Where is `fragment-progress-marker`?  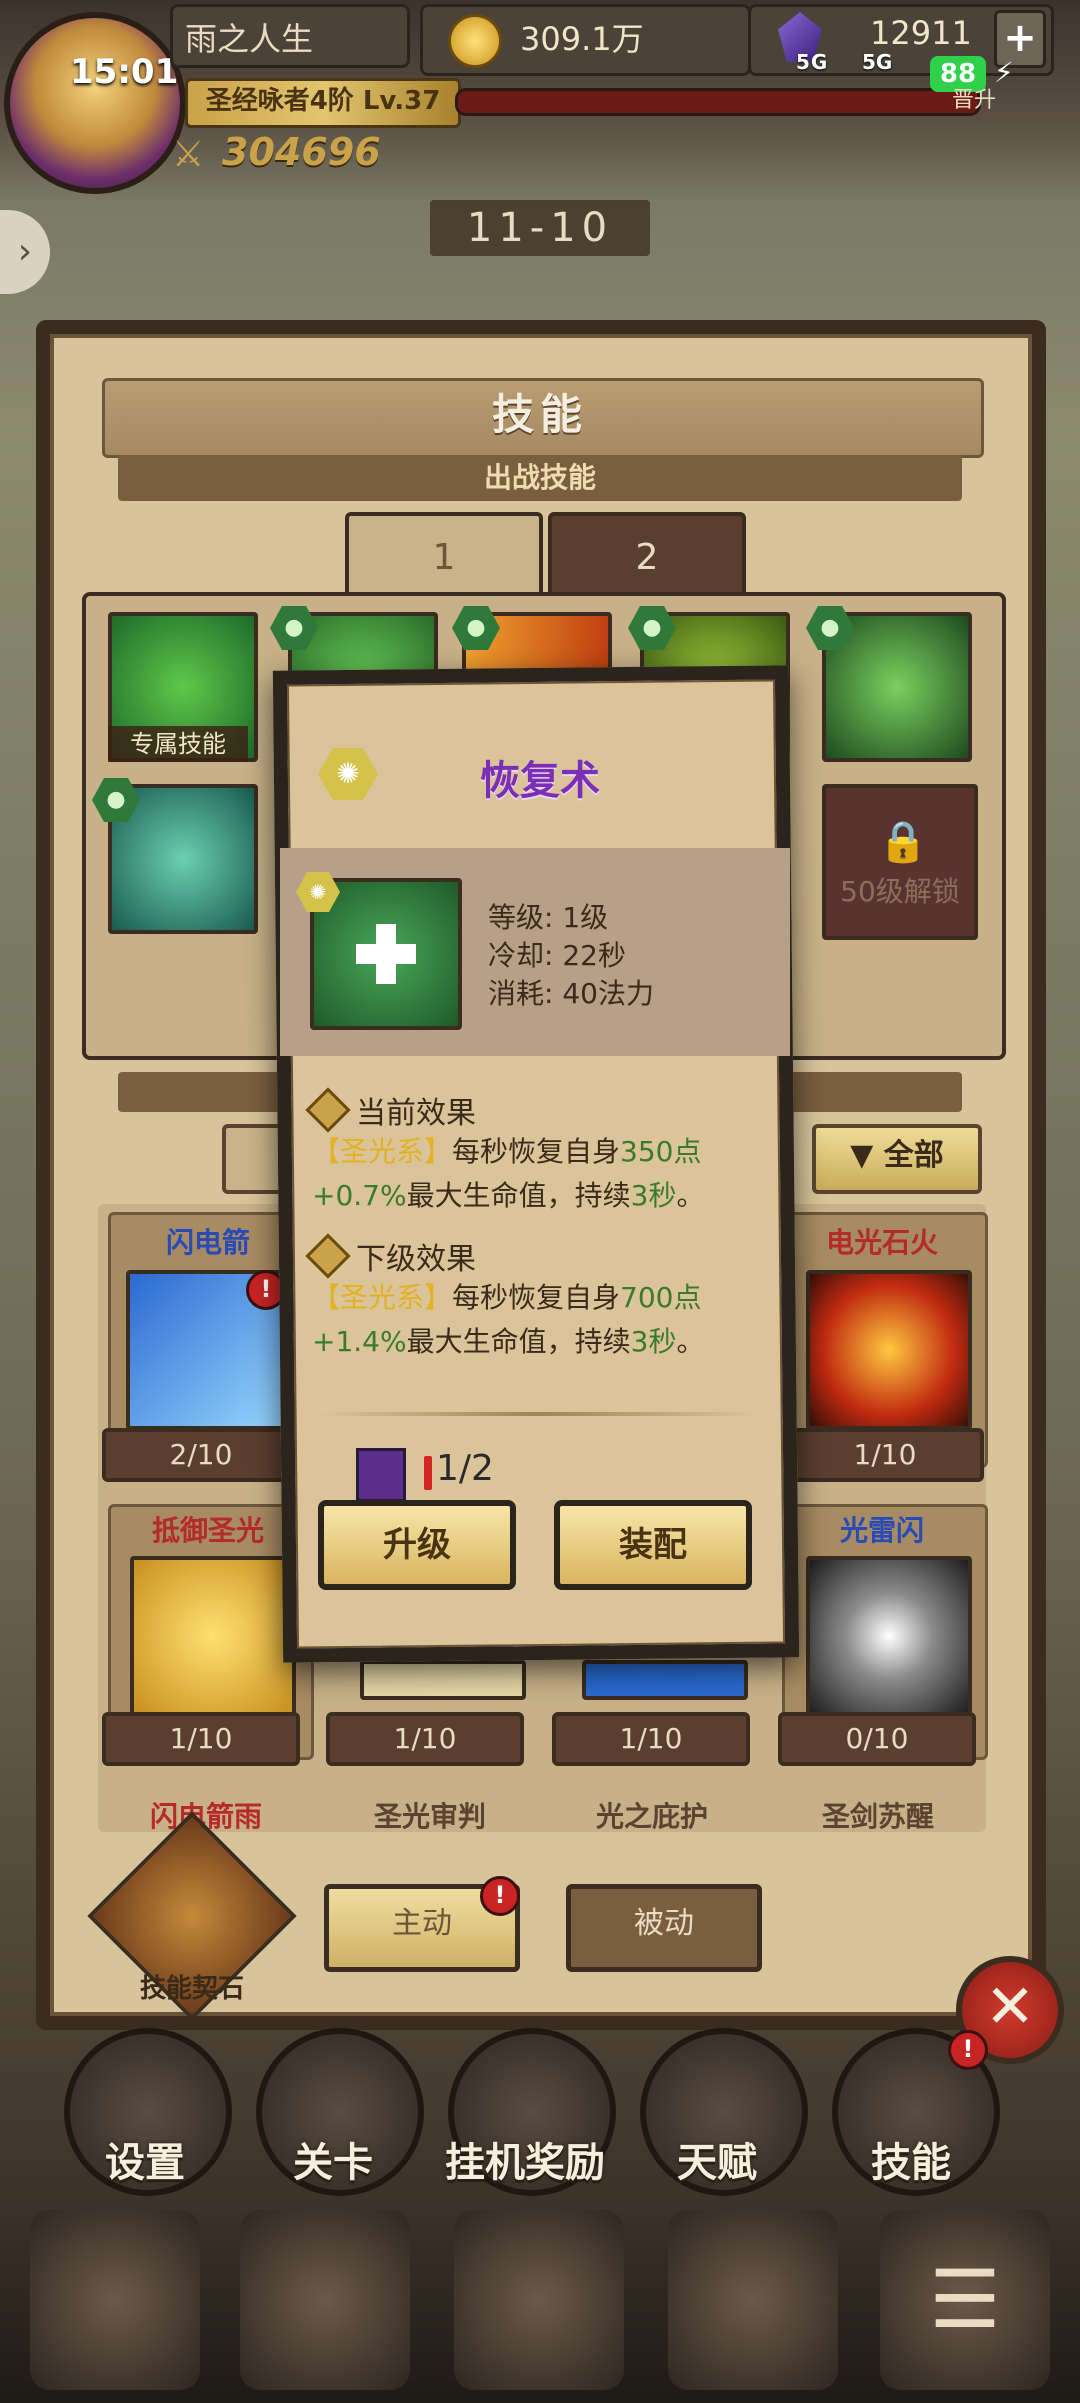
fragment-progress-marker is located at coordinates (428, 1473).